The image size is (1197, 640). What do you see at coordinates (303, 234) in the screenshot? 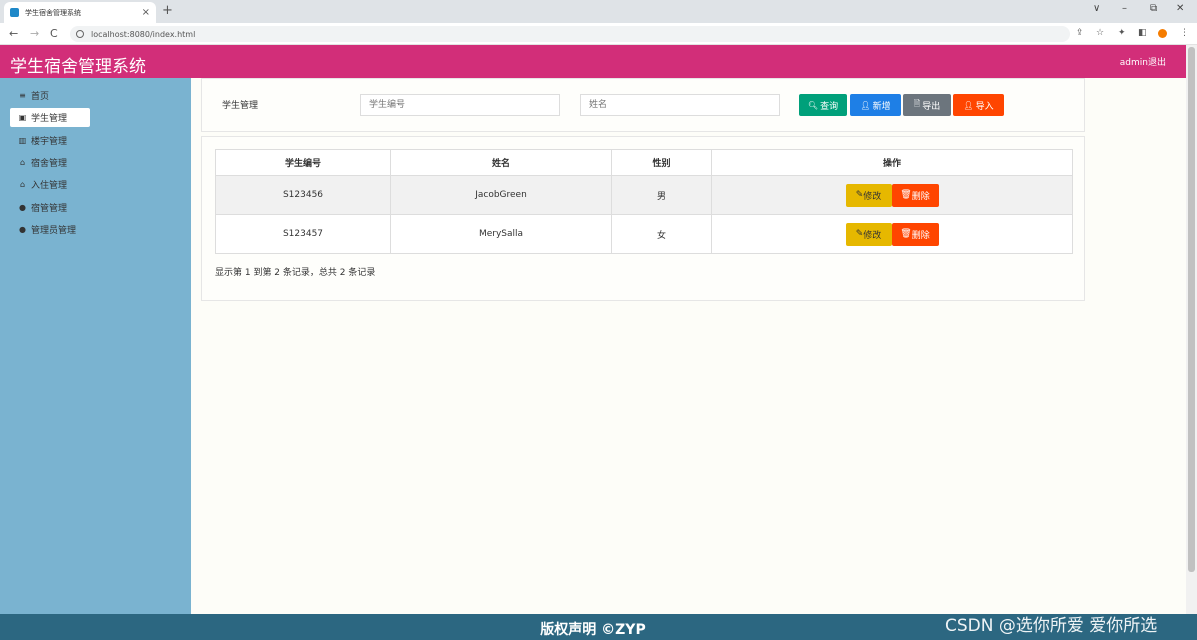
I see `cell-student-id: S123457` at bounding box center [303, 234].